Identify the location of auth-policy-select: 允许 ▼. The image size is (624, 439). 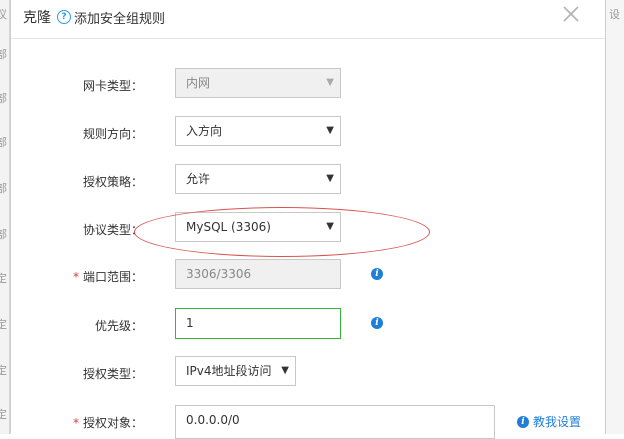
(258, 179).